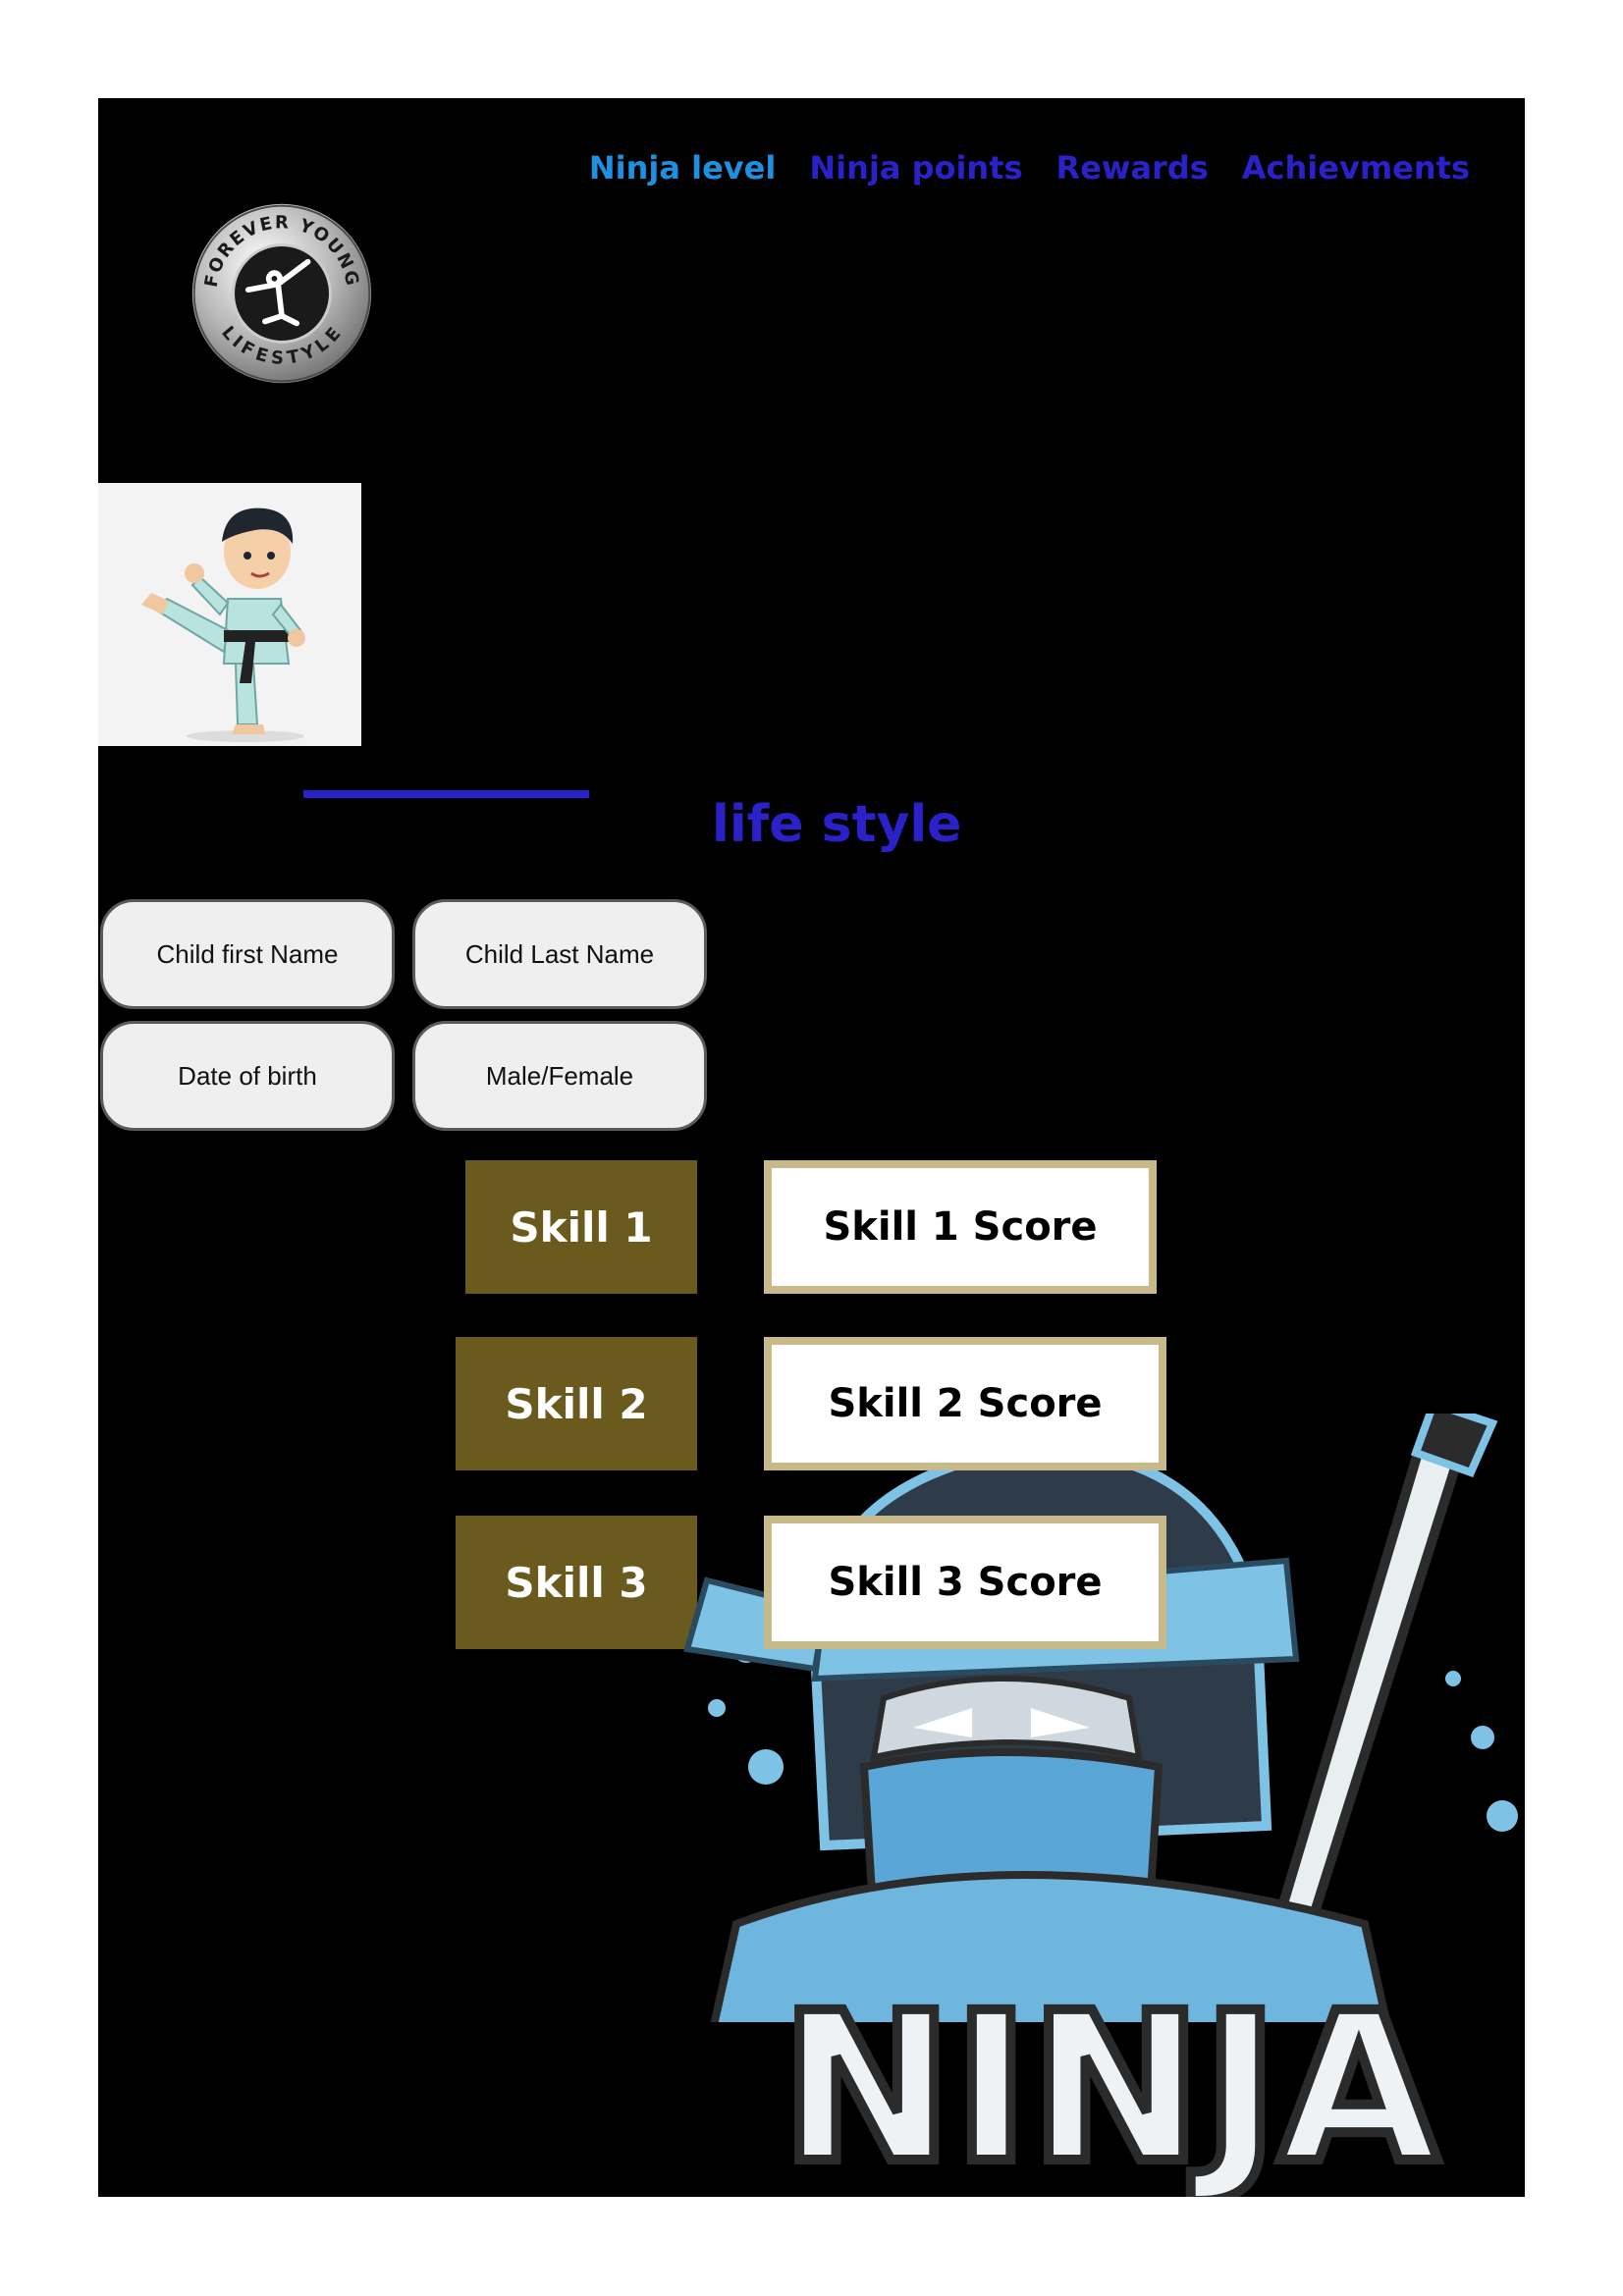 The image size is (1623, 2296). I want to click on skill-3-label: Skill 3, so click(577, 1583).